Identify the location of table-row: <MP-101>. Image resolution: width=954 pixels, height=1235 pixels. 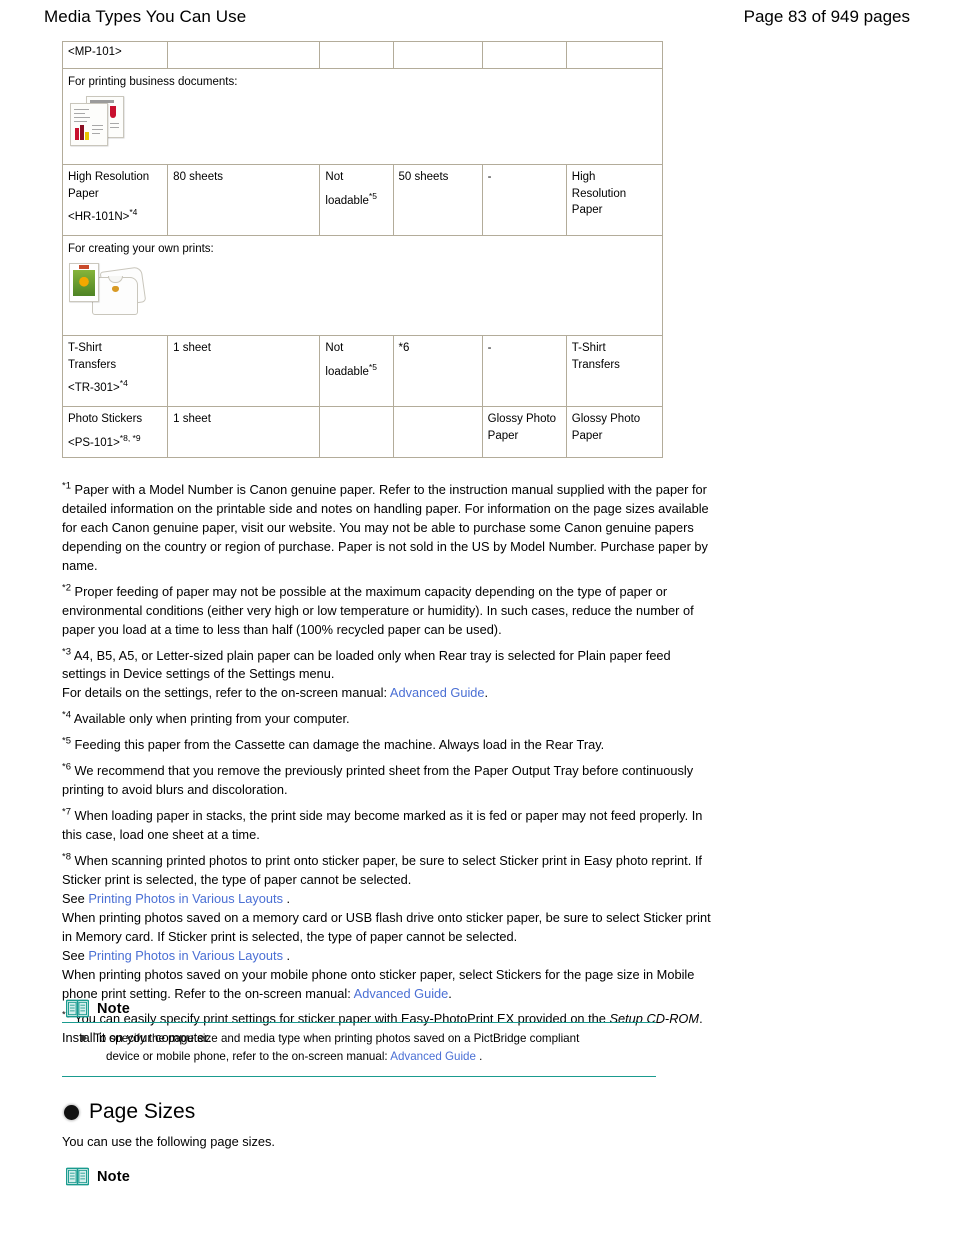
(362, 55).